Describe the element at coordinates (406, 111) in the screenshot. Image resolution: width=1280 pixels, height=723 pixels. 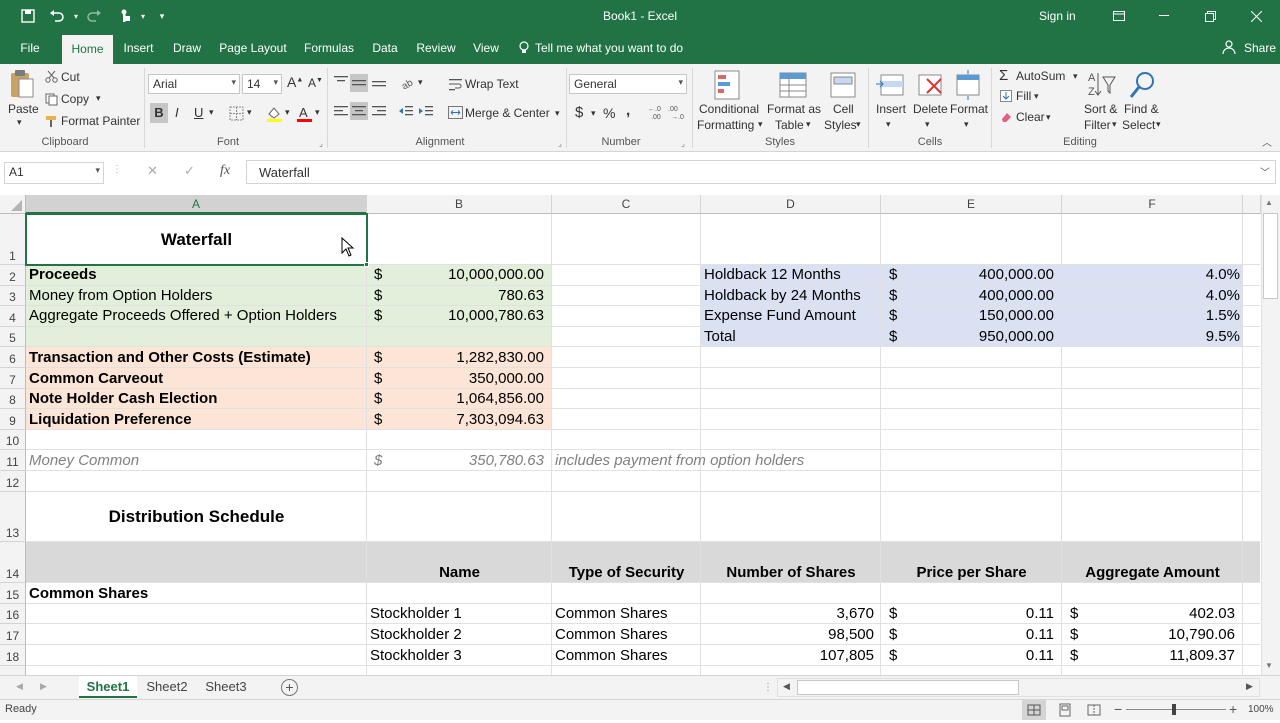
I see `decrease-indent-icon` at that location.